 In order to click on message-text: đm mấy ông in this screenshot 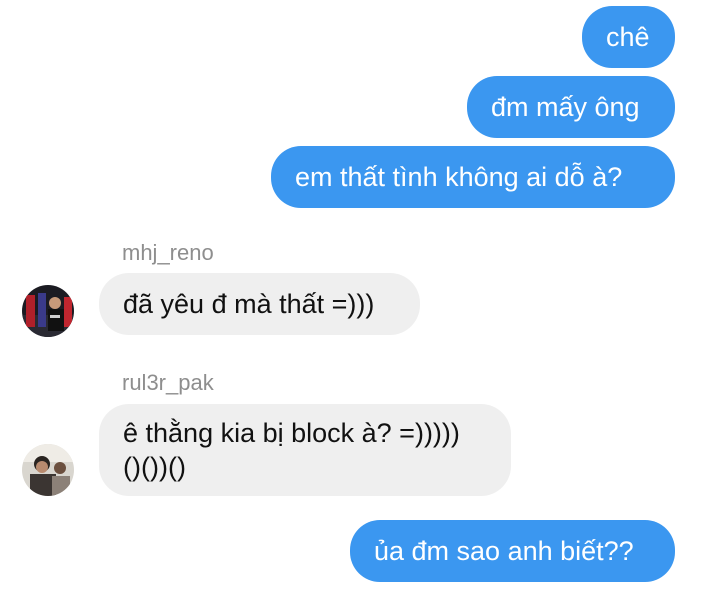, I will do `click(565, 107)`.